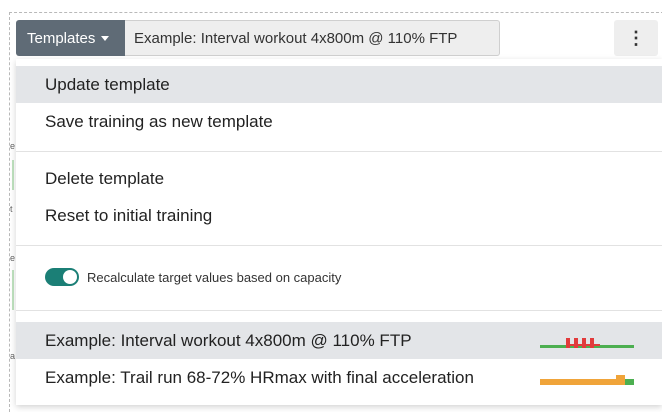 This screenshot has height=412, width=662. I want to click on toggle-knob, so click(70, 277).